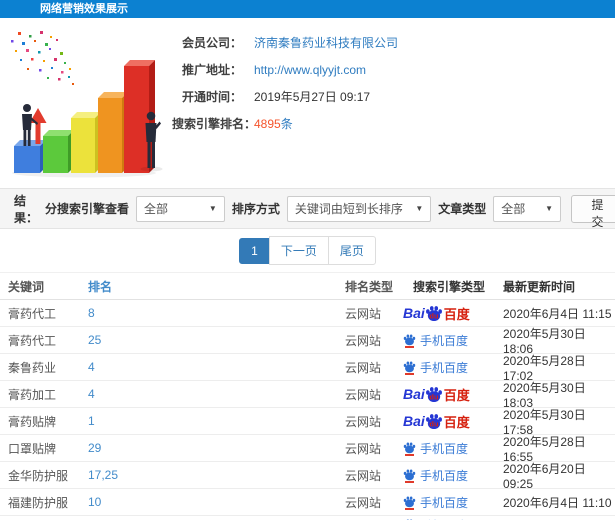 The image size is (615, 520). I want to click on rank-link: 1, so click(216, 421).